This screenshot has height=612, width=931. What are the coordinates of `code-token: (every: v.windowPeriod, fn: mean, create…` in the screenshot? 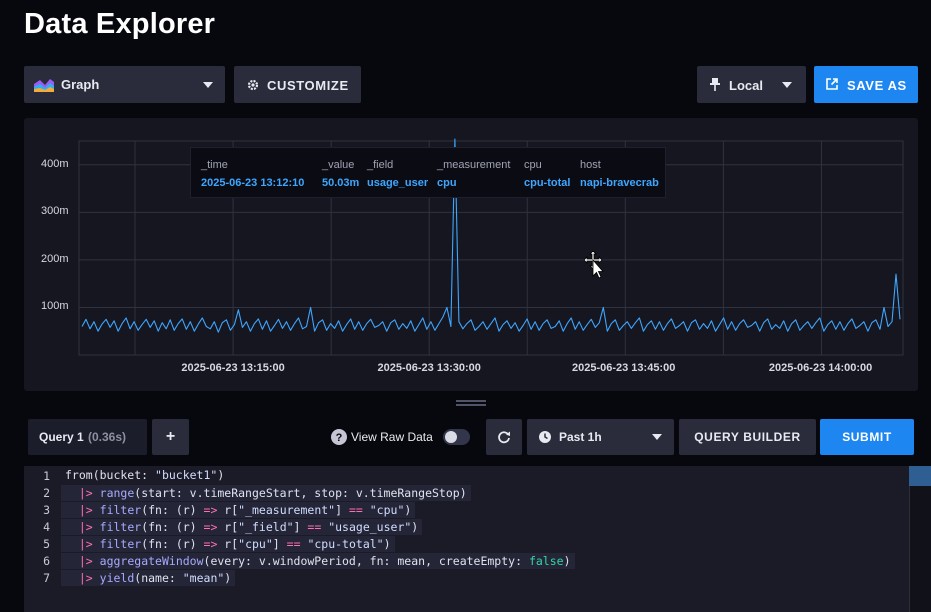 It's located at (366, 561).